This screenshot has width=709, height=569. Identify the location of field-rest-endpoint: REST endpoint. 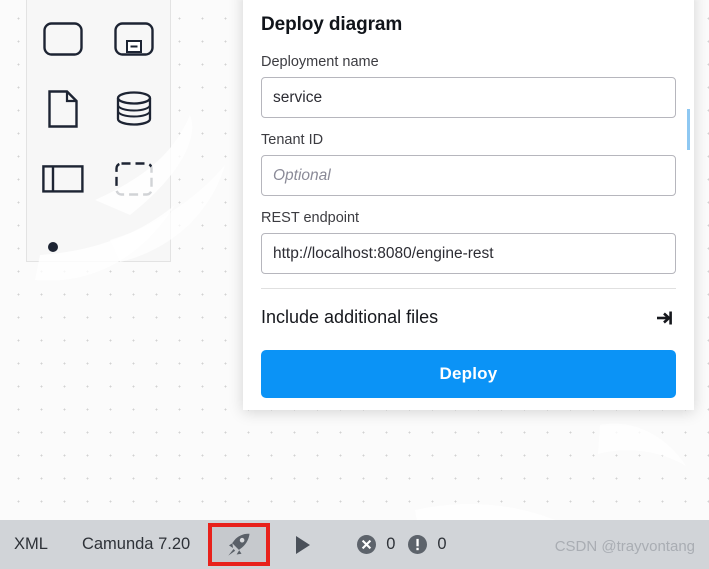
(468, 242).